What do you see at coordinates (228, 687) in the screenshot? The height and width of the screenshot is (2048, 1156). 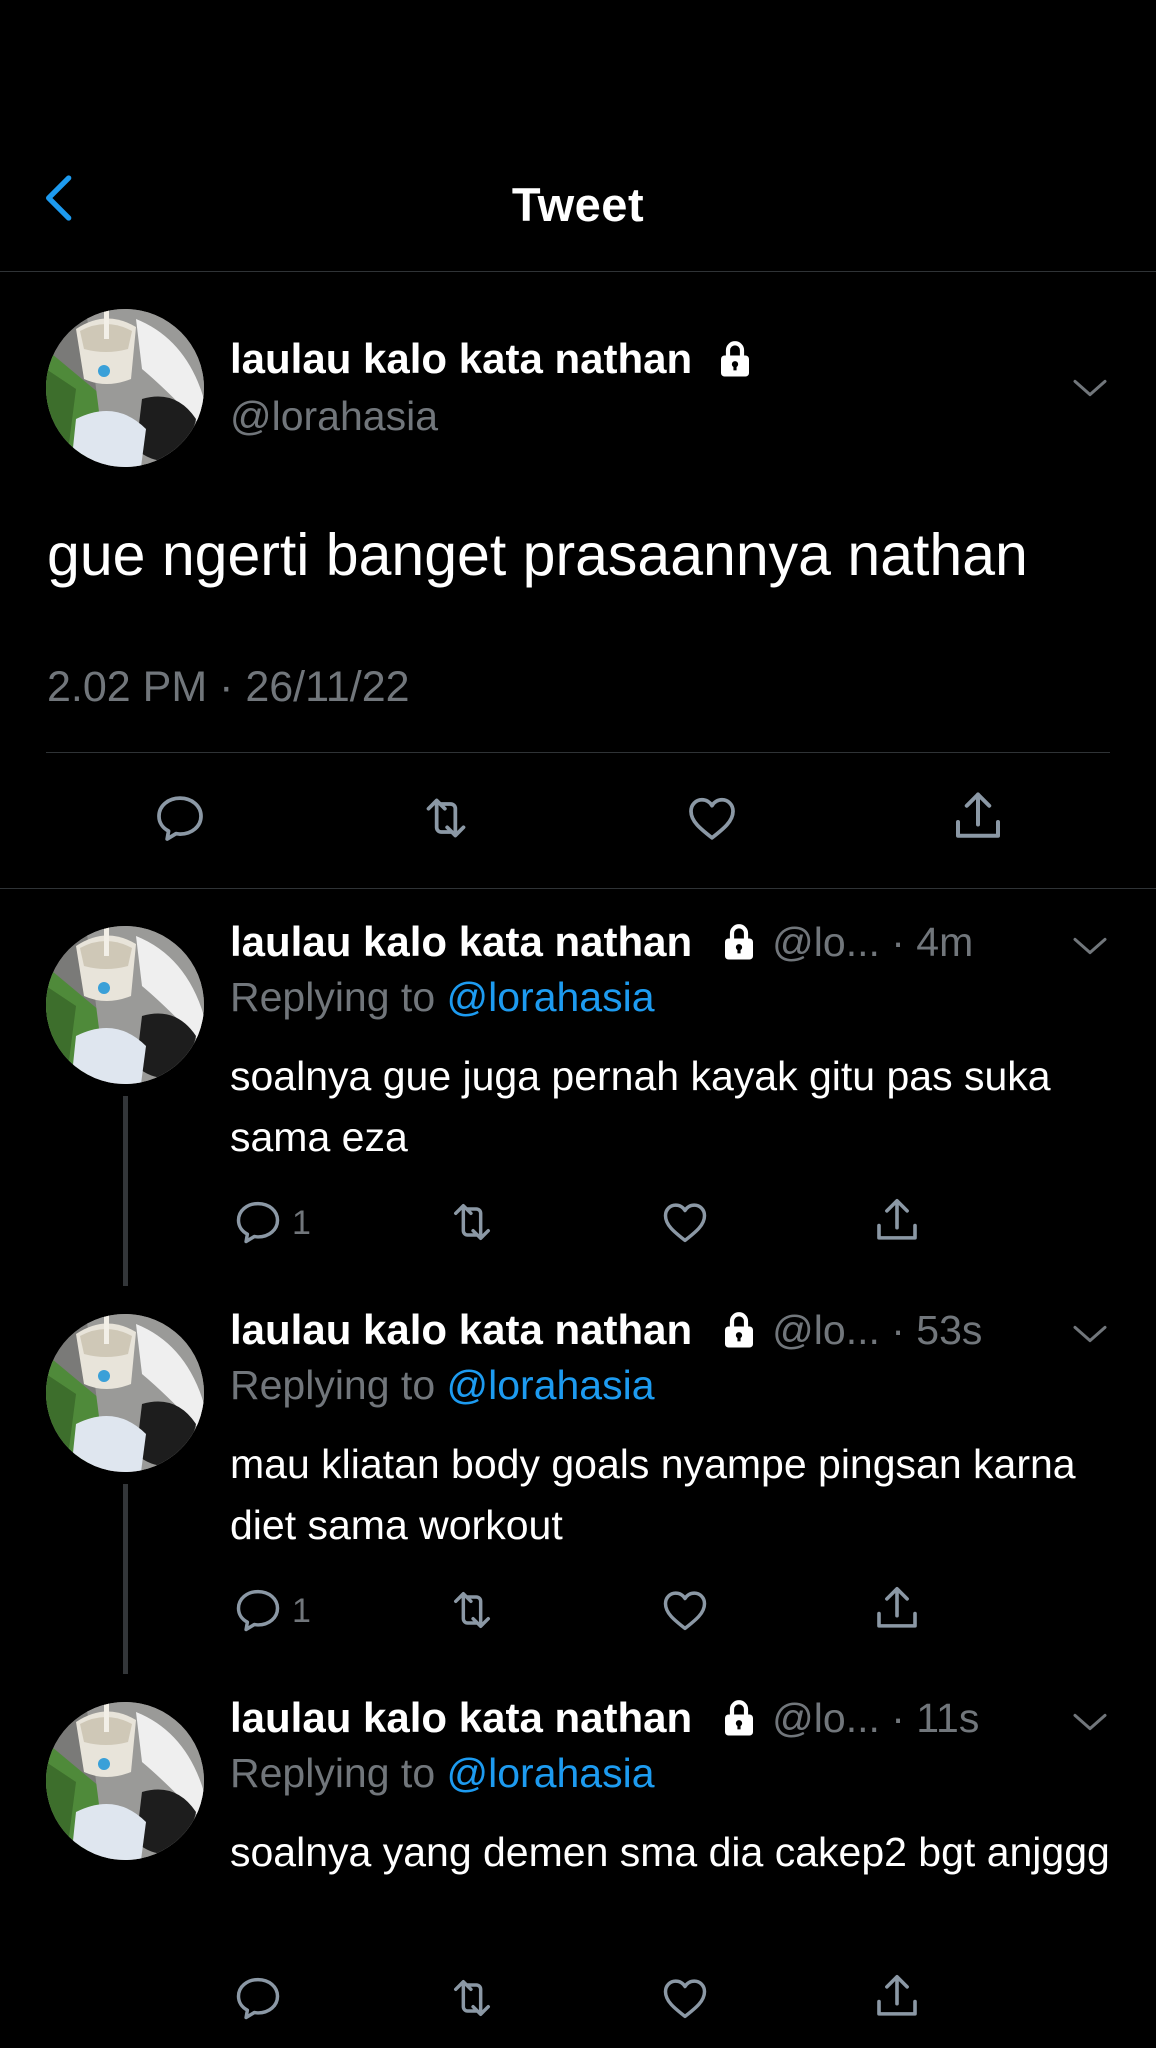 I see `tweet-timestamp: 2.02 PM · 26/11/22` at bounding box center [228, 687].